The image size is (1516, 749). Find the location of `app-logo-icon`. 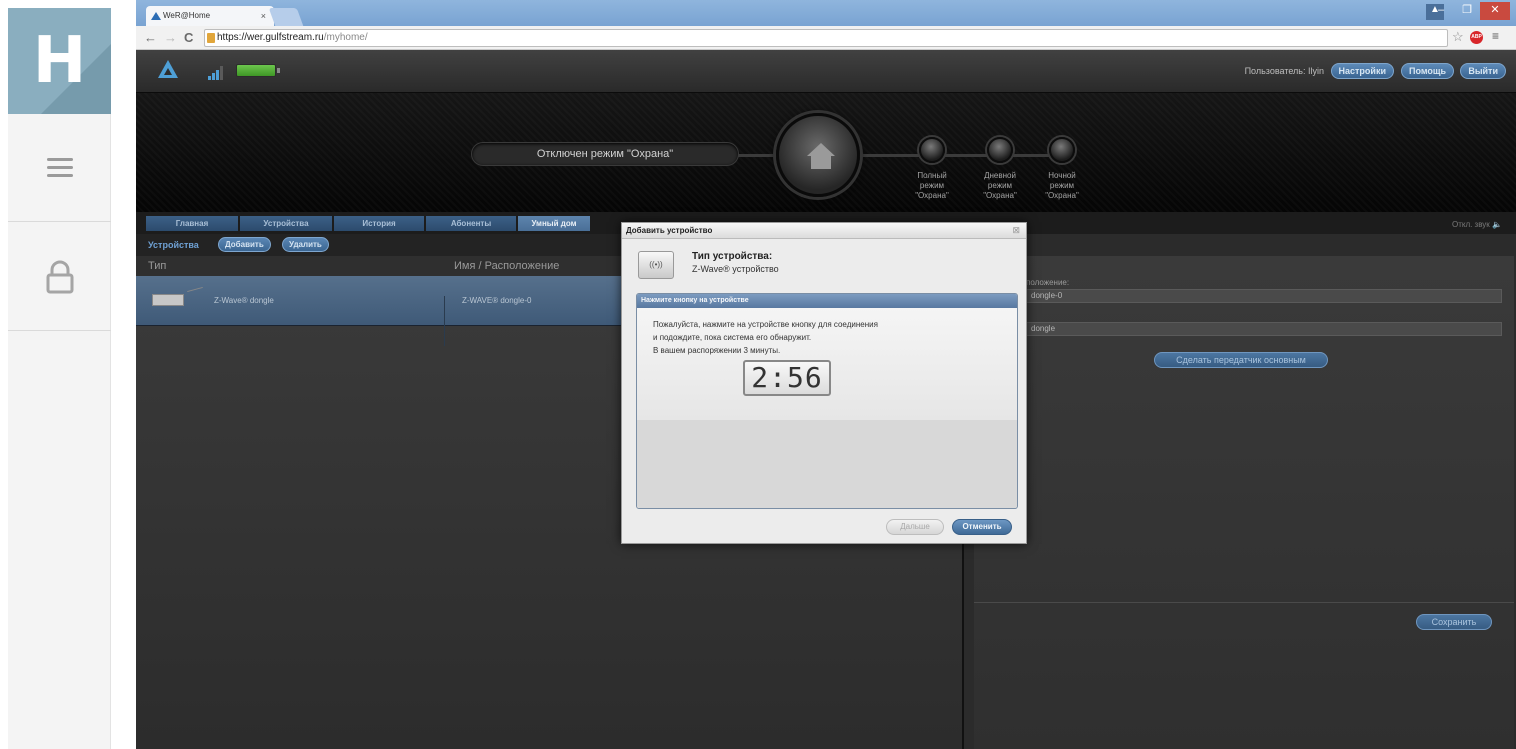

app-logo-icon is located at coordinates (168, 69).